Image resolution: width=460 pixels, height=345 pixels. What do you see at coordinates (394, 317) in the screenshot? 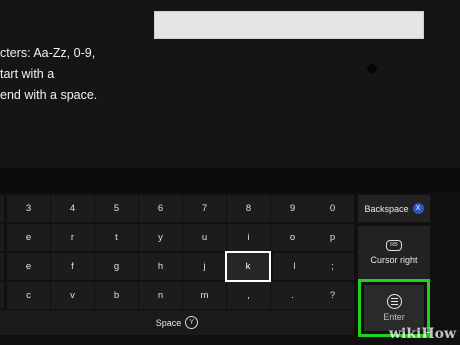
I see `enter-label: Enter` at bounding box center [394, 317].